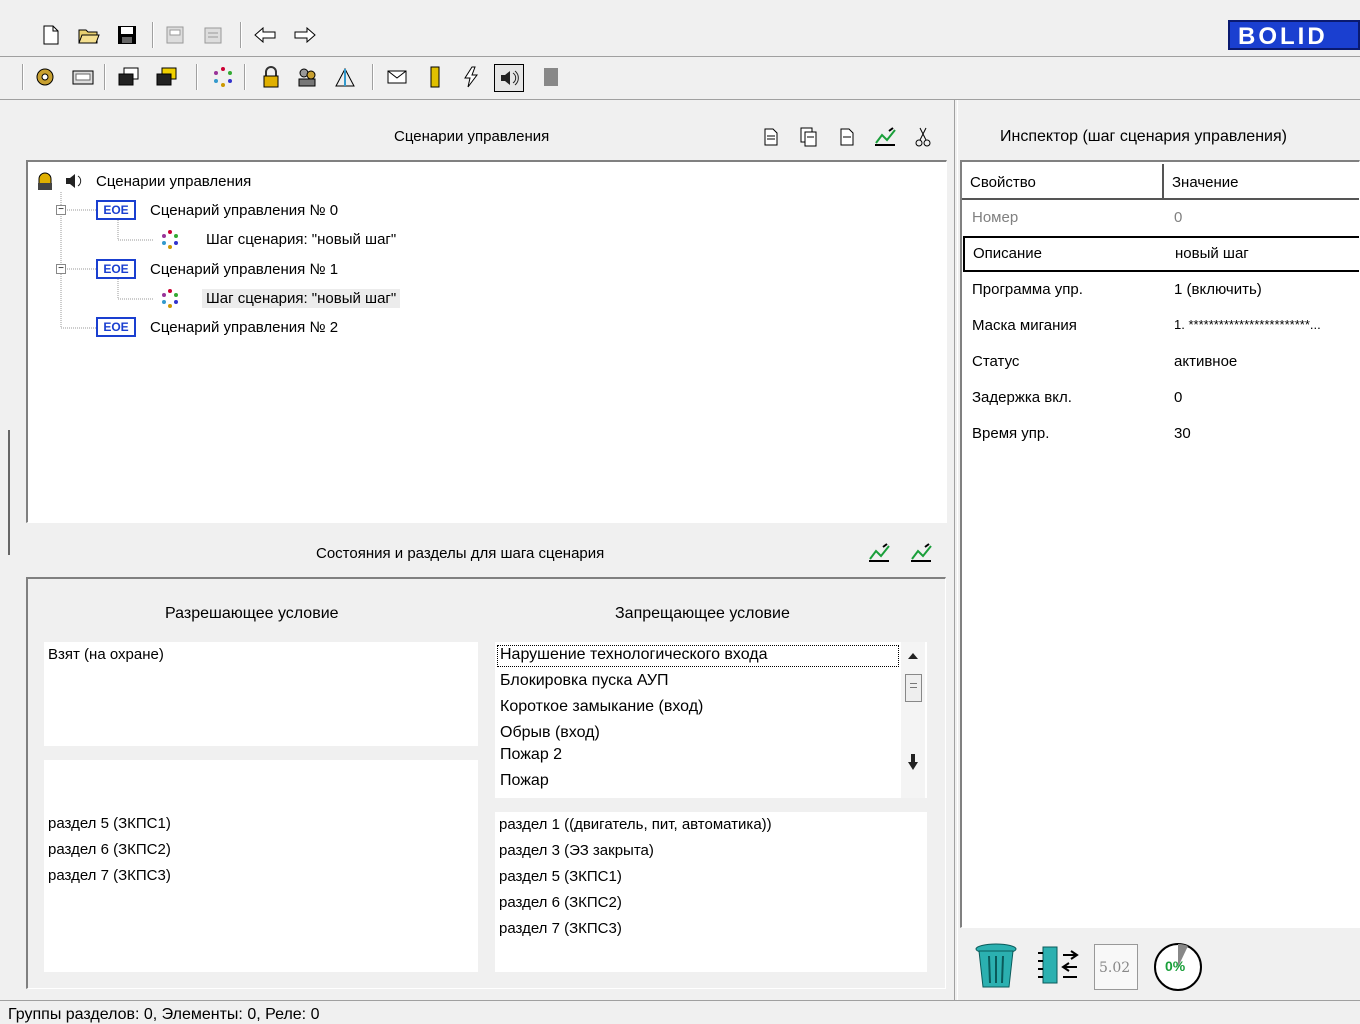 This screenshot has height=1024, width=1360. What do you see at coordinates (244, 327) in the screenshot?
I see `tree-scenario-2-label: Сценарий управления № 2` at bounding box center [244, 327].